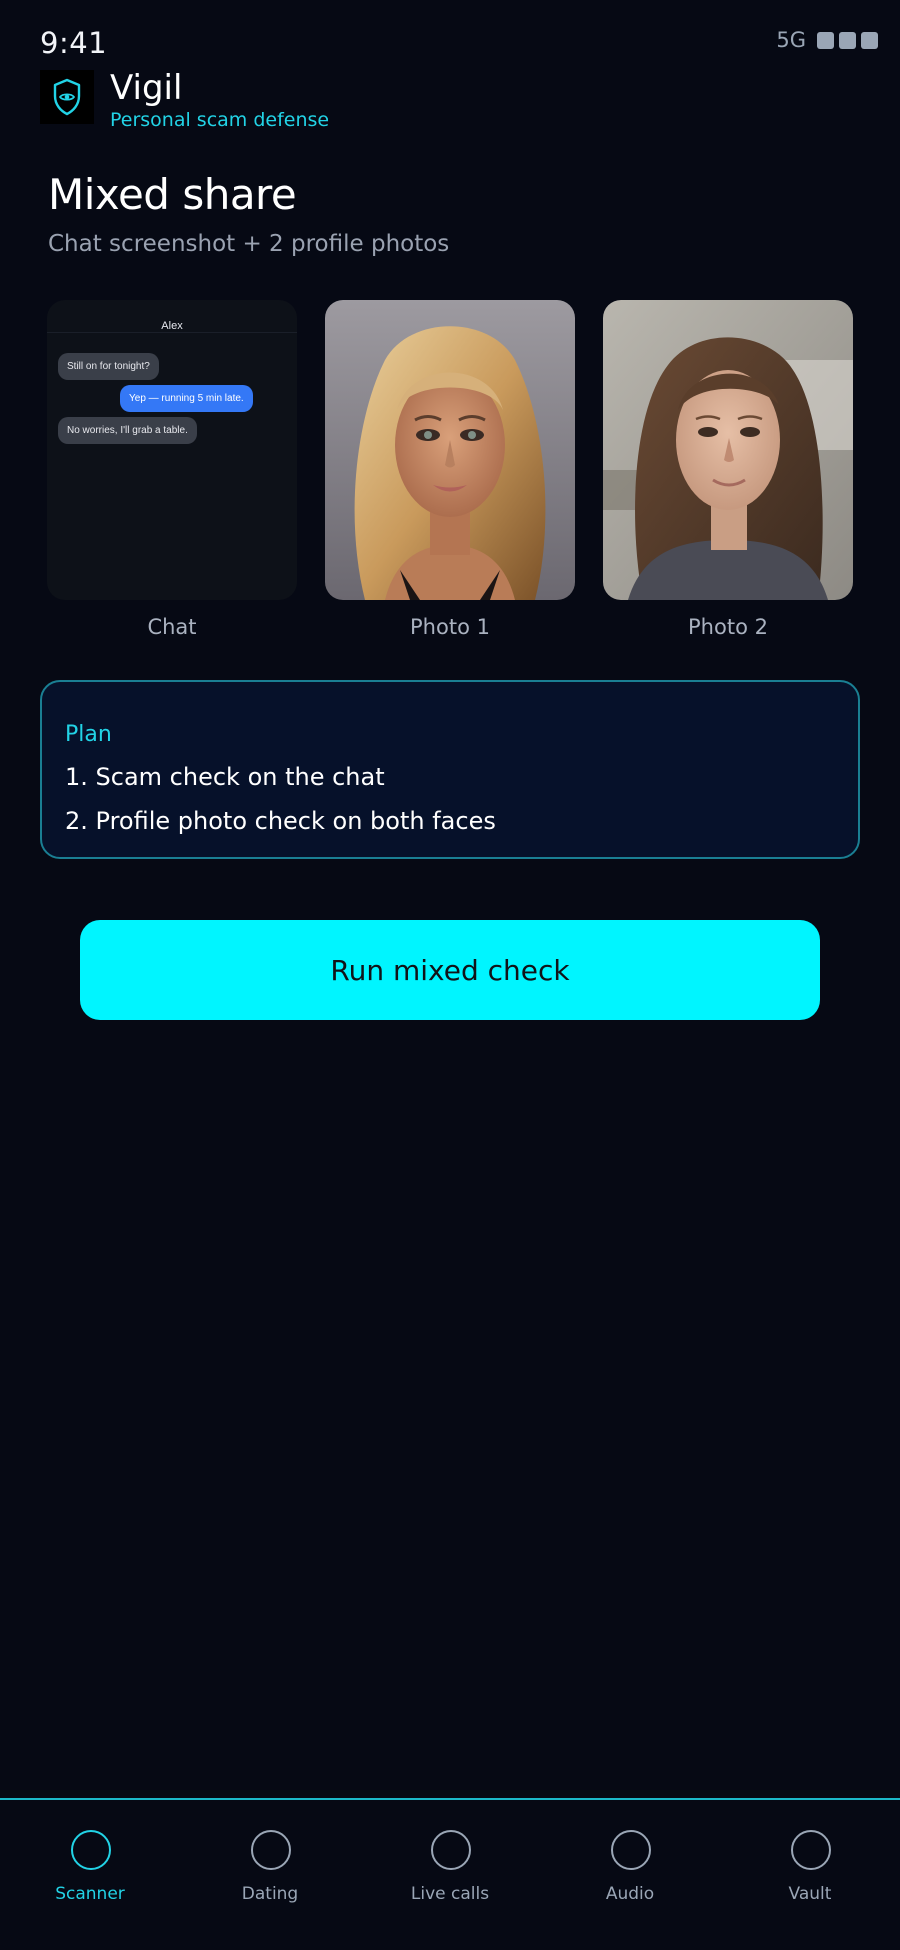  Describe the element at coordinates (270, 1894) in the screenshot. I see `nav-label: Dating` at that location.